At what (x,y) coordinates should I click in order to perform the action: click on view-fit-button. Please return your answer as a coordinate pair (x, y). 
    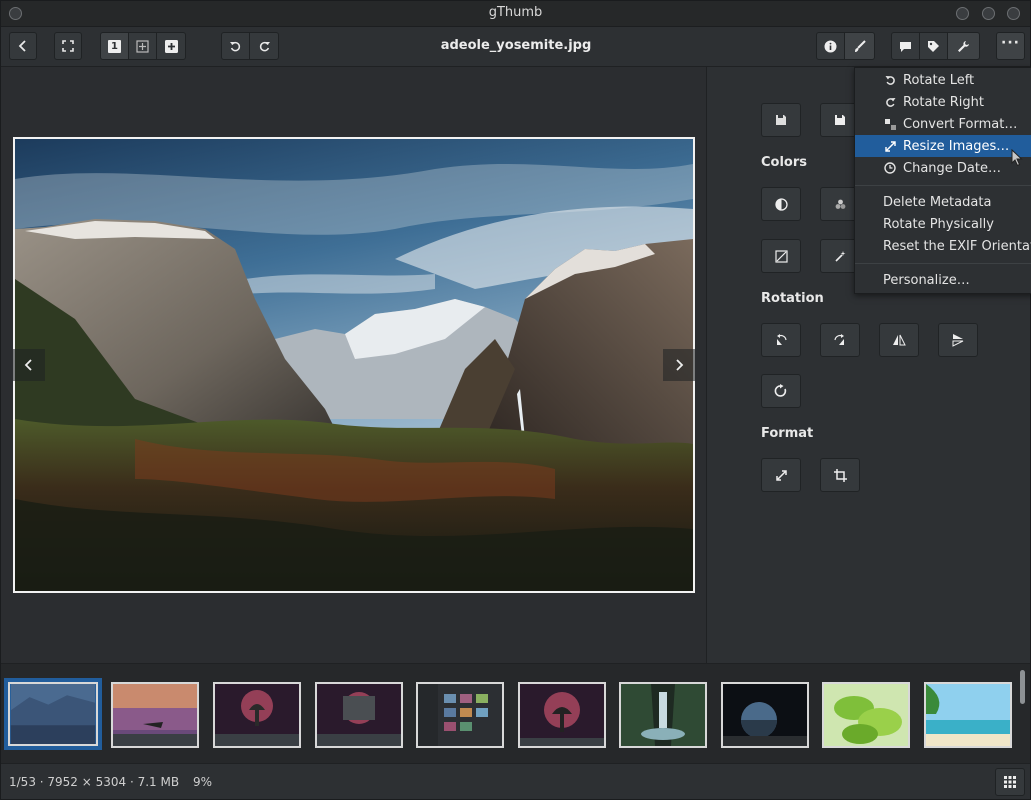
    Looking at the image, I should click on (142, 46).